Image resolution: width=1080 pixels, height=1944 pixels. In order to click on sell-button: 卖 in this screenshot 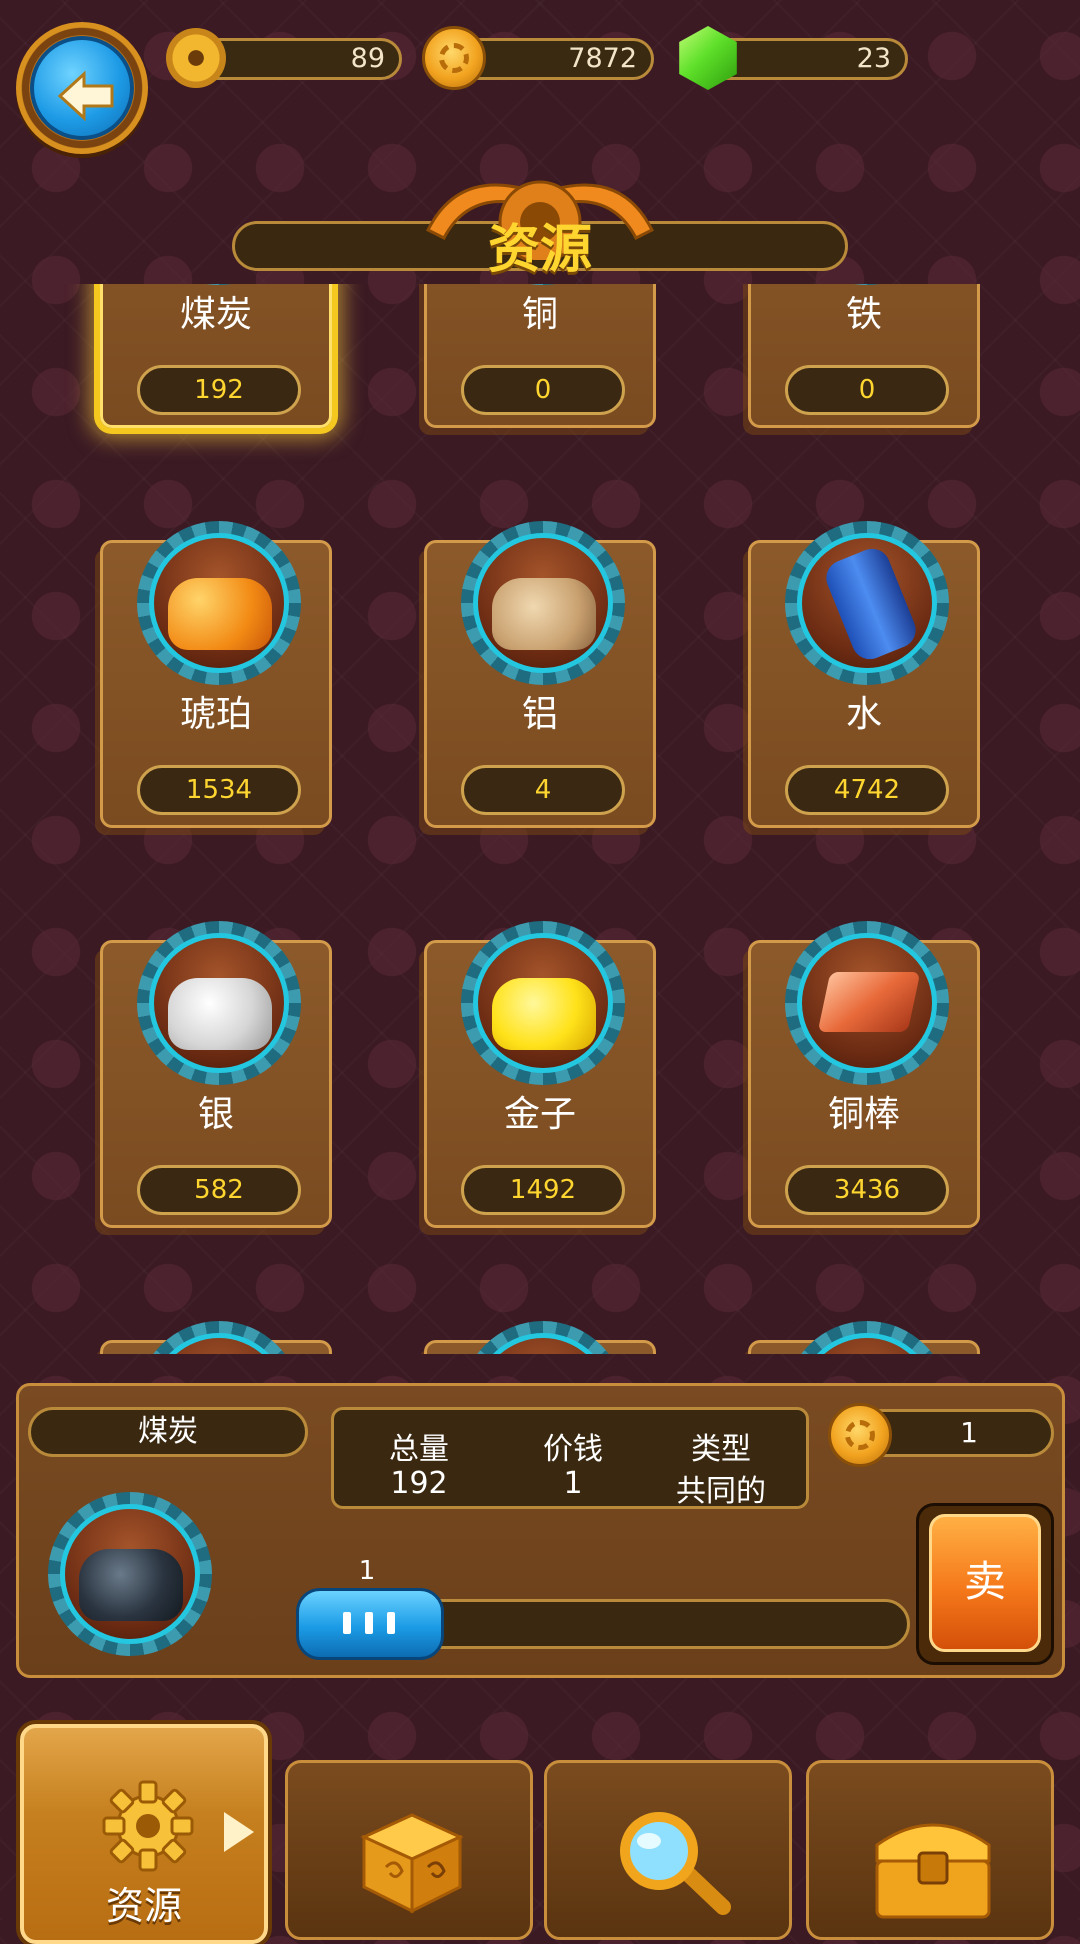, I will do `click(985, 1584)`.